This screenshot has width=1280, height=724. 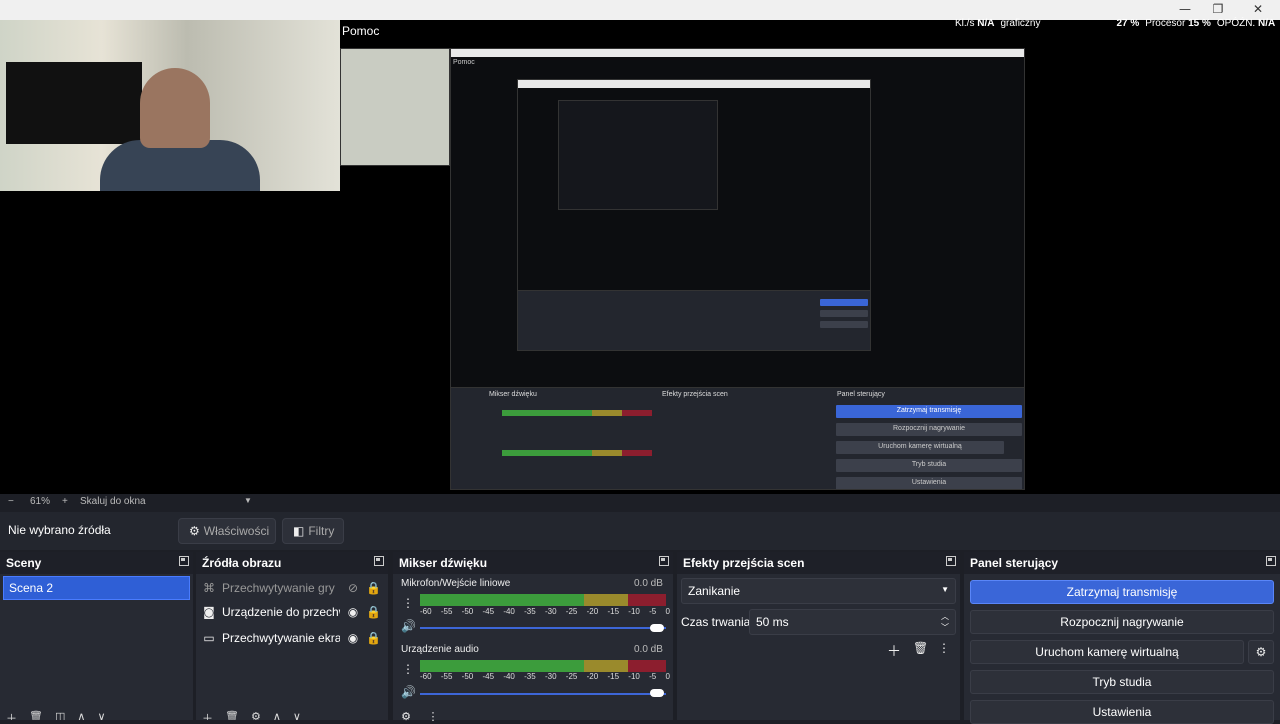 I want to click on minimize-icon: —, so click(x=1185, y=9).